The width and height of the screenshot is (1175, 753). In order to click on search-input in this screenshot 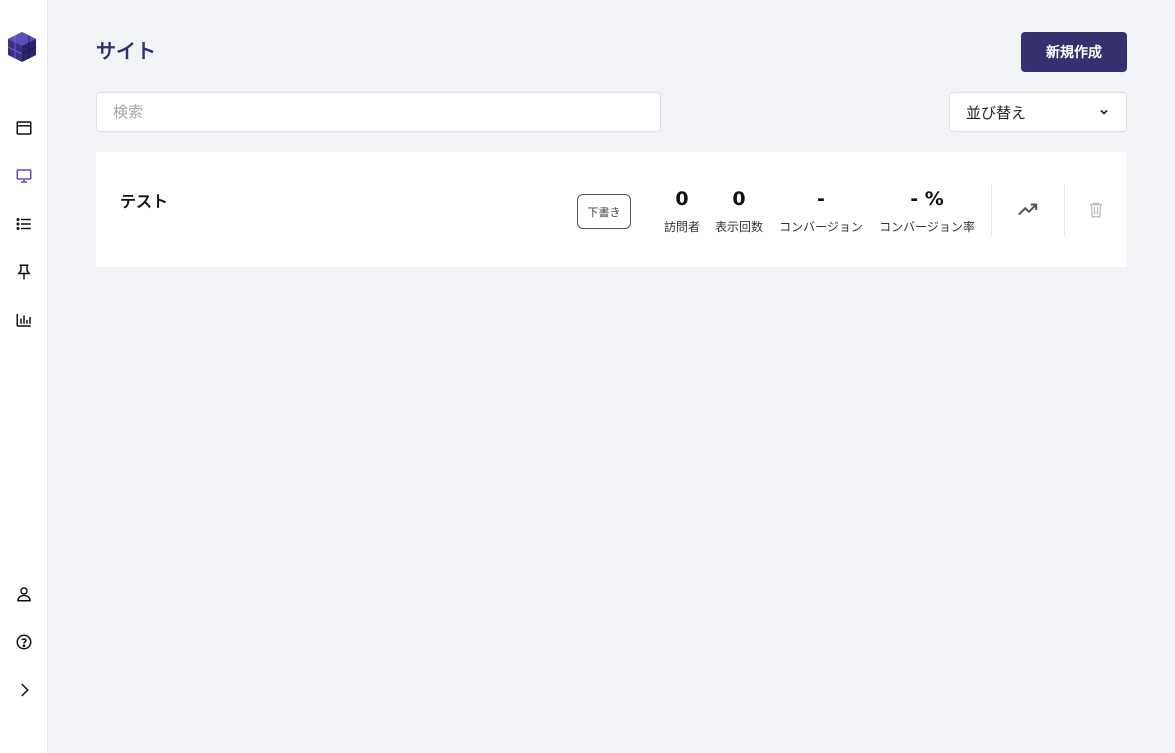, I will do `click(378, 112)`.